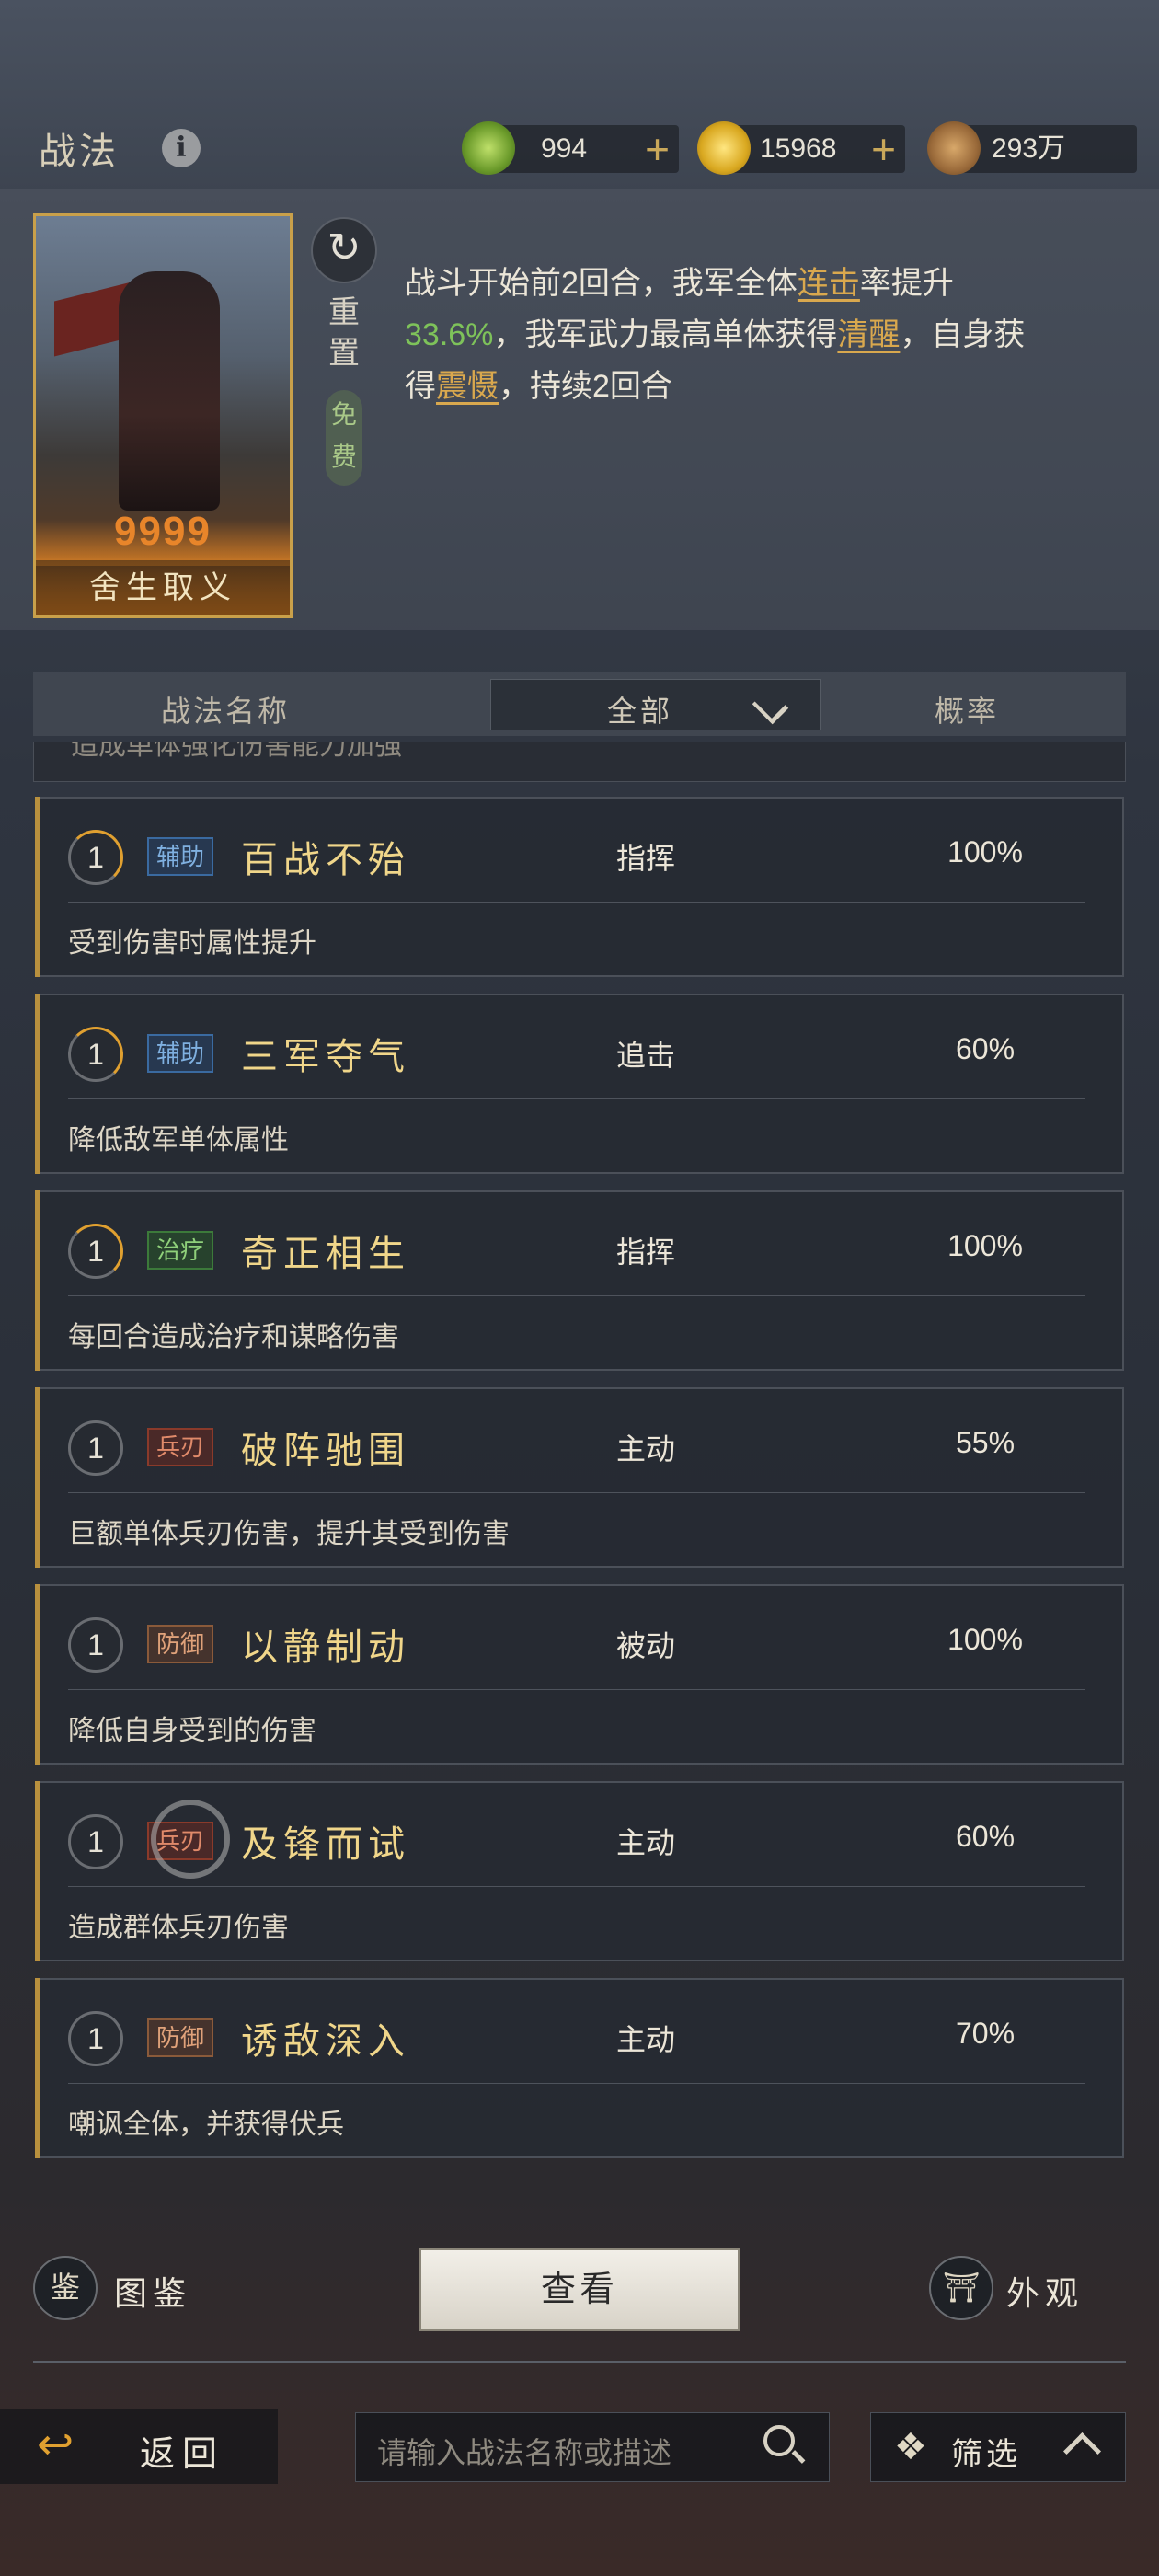 The width and height of the screenshot is (1159, 2576). Describe the element at coordinates (579, 1280) in the screenshot. I see `list-item: 1 治疗 奇正相生 指挥 100% 每回合造成治疗和谋略伤害` at that location.